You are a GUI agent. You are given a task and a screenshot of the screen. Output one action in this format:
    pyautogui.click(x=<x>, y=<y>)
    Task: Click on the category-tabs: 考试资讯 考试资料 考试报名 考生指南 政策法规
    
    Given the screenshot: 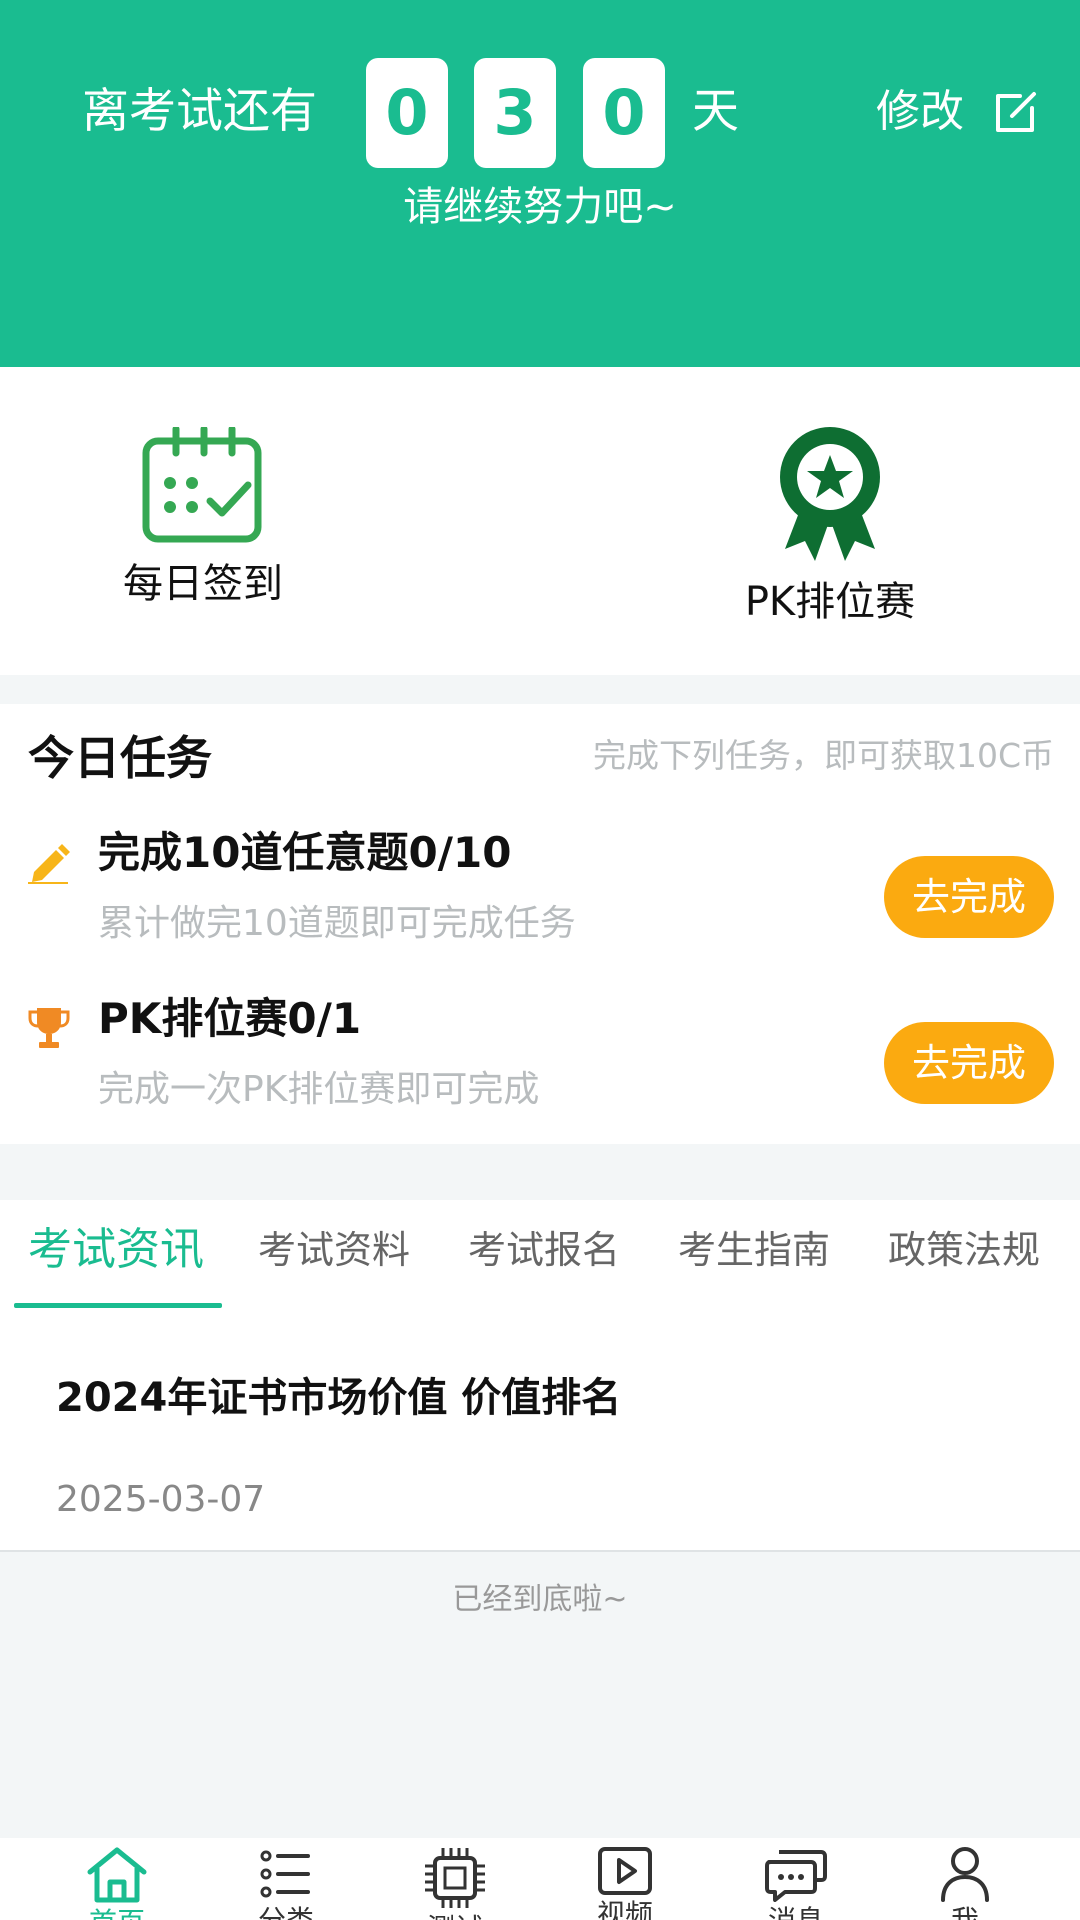 What is the action you would take?
    pyautogui.click(x=540, y=1254)
    